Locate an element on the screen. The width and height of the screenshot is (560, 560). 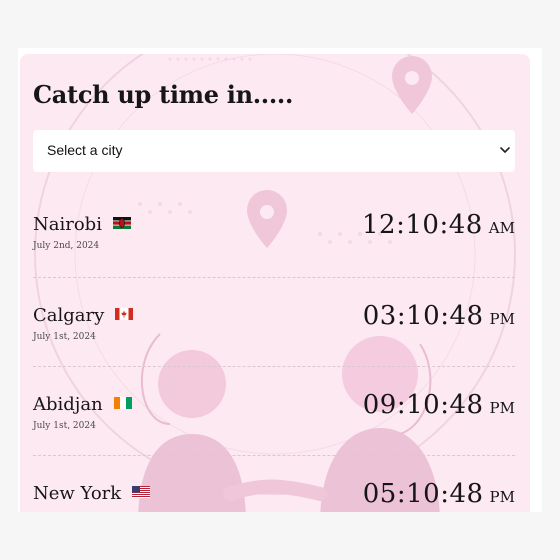
city-line: Nairobi is located at coordinates (82, 224).